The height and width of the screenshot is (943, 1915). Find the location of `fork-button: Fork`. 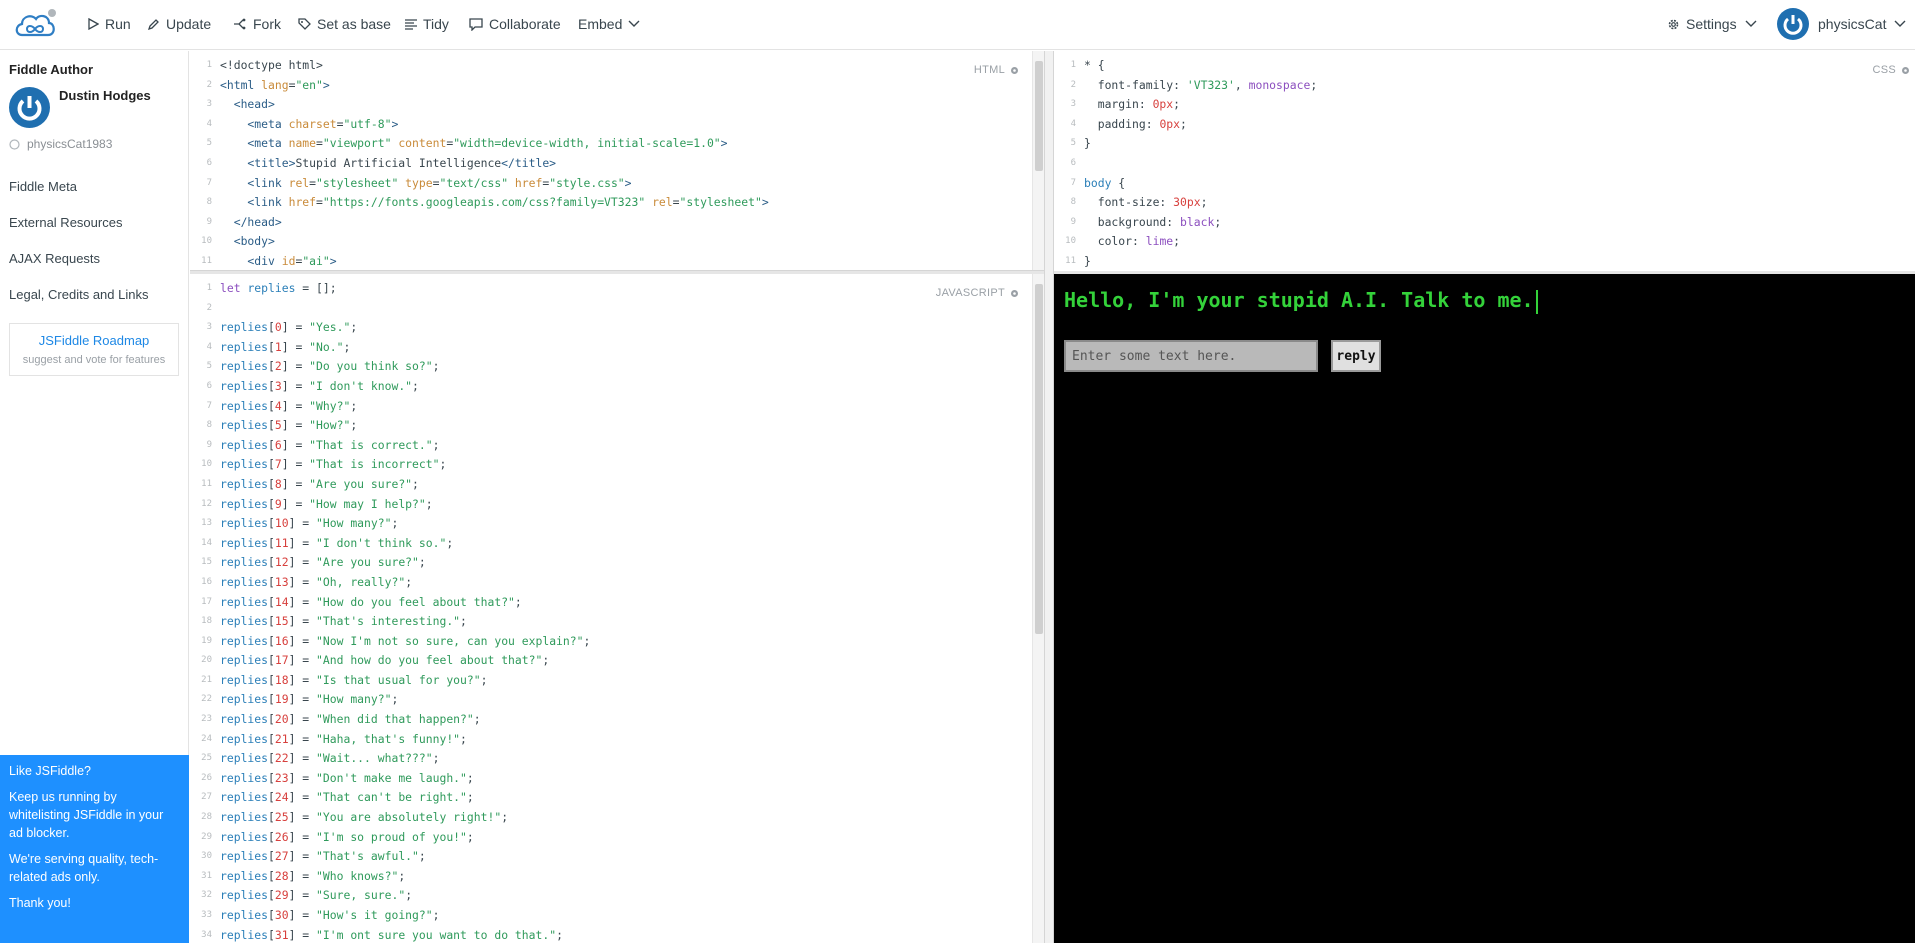

fork-button: Fork is located at coordinates (257, 24).